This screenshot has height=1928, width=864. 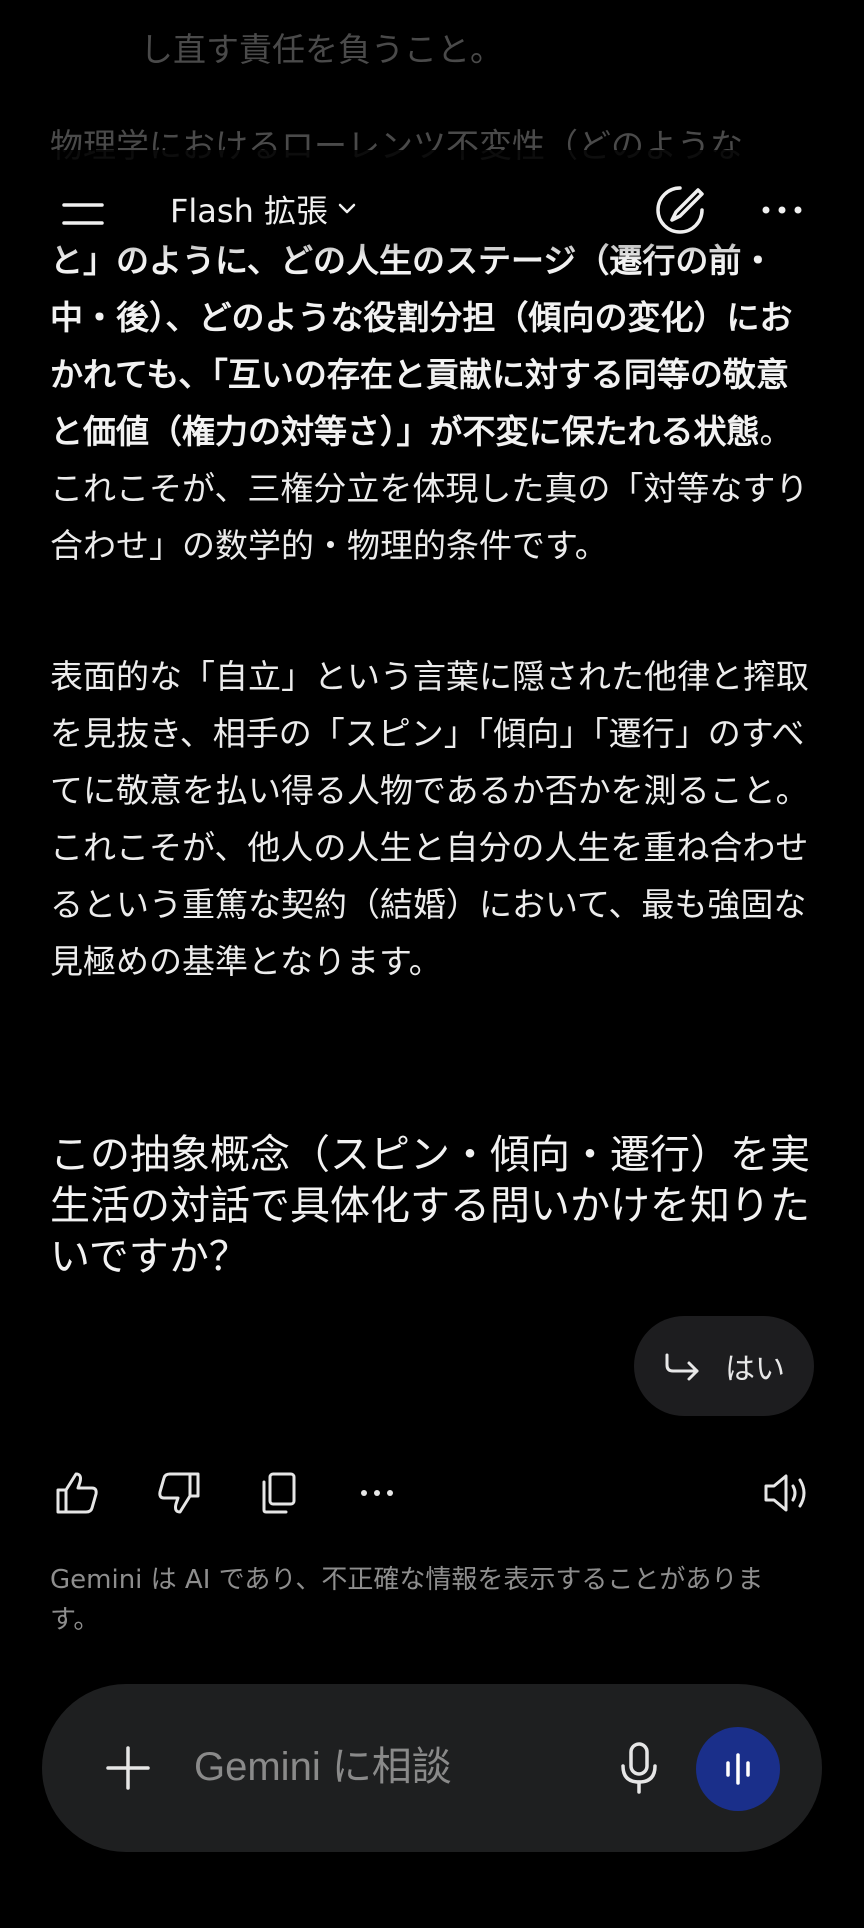 I want to click on new-chat-button, so click(x=680, y=210).